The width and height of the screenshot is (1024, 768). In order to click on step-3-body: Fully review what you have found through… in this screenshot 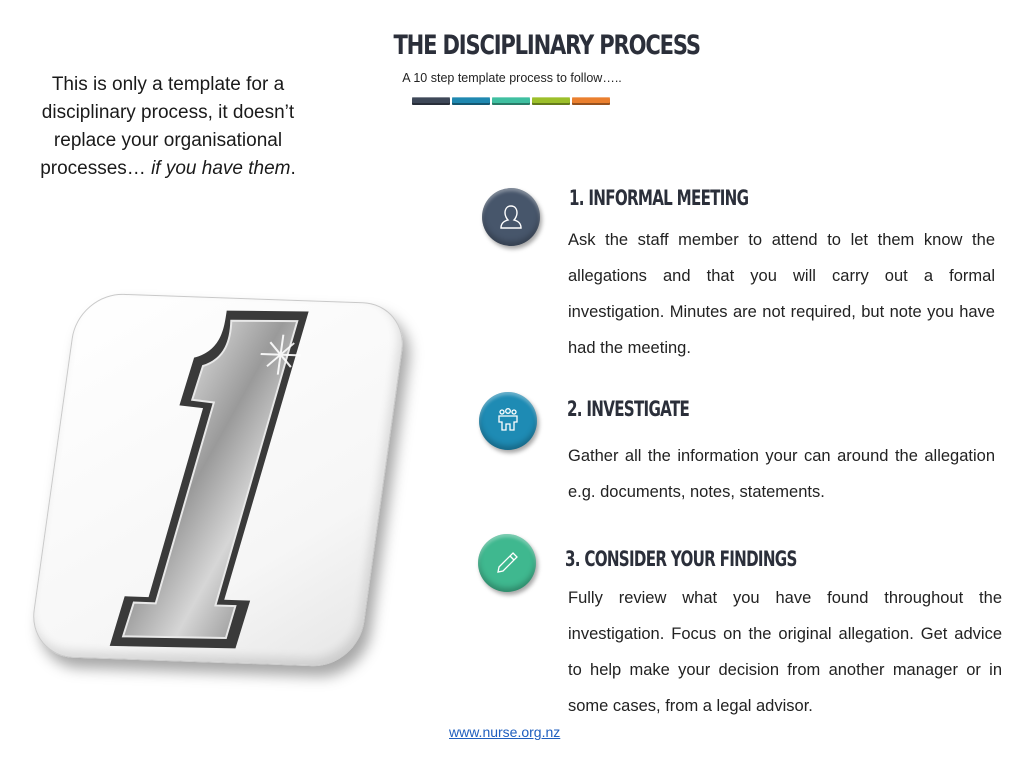, I will do `click(785, 652)`.